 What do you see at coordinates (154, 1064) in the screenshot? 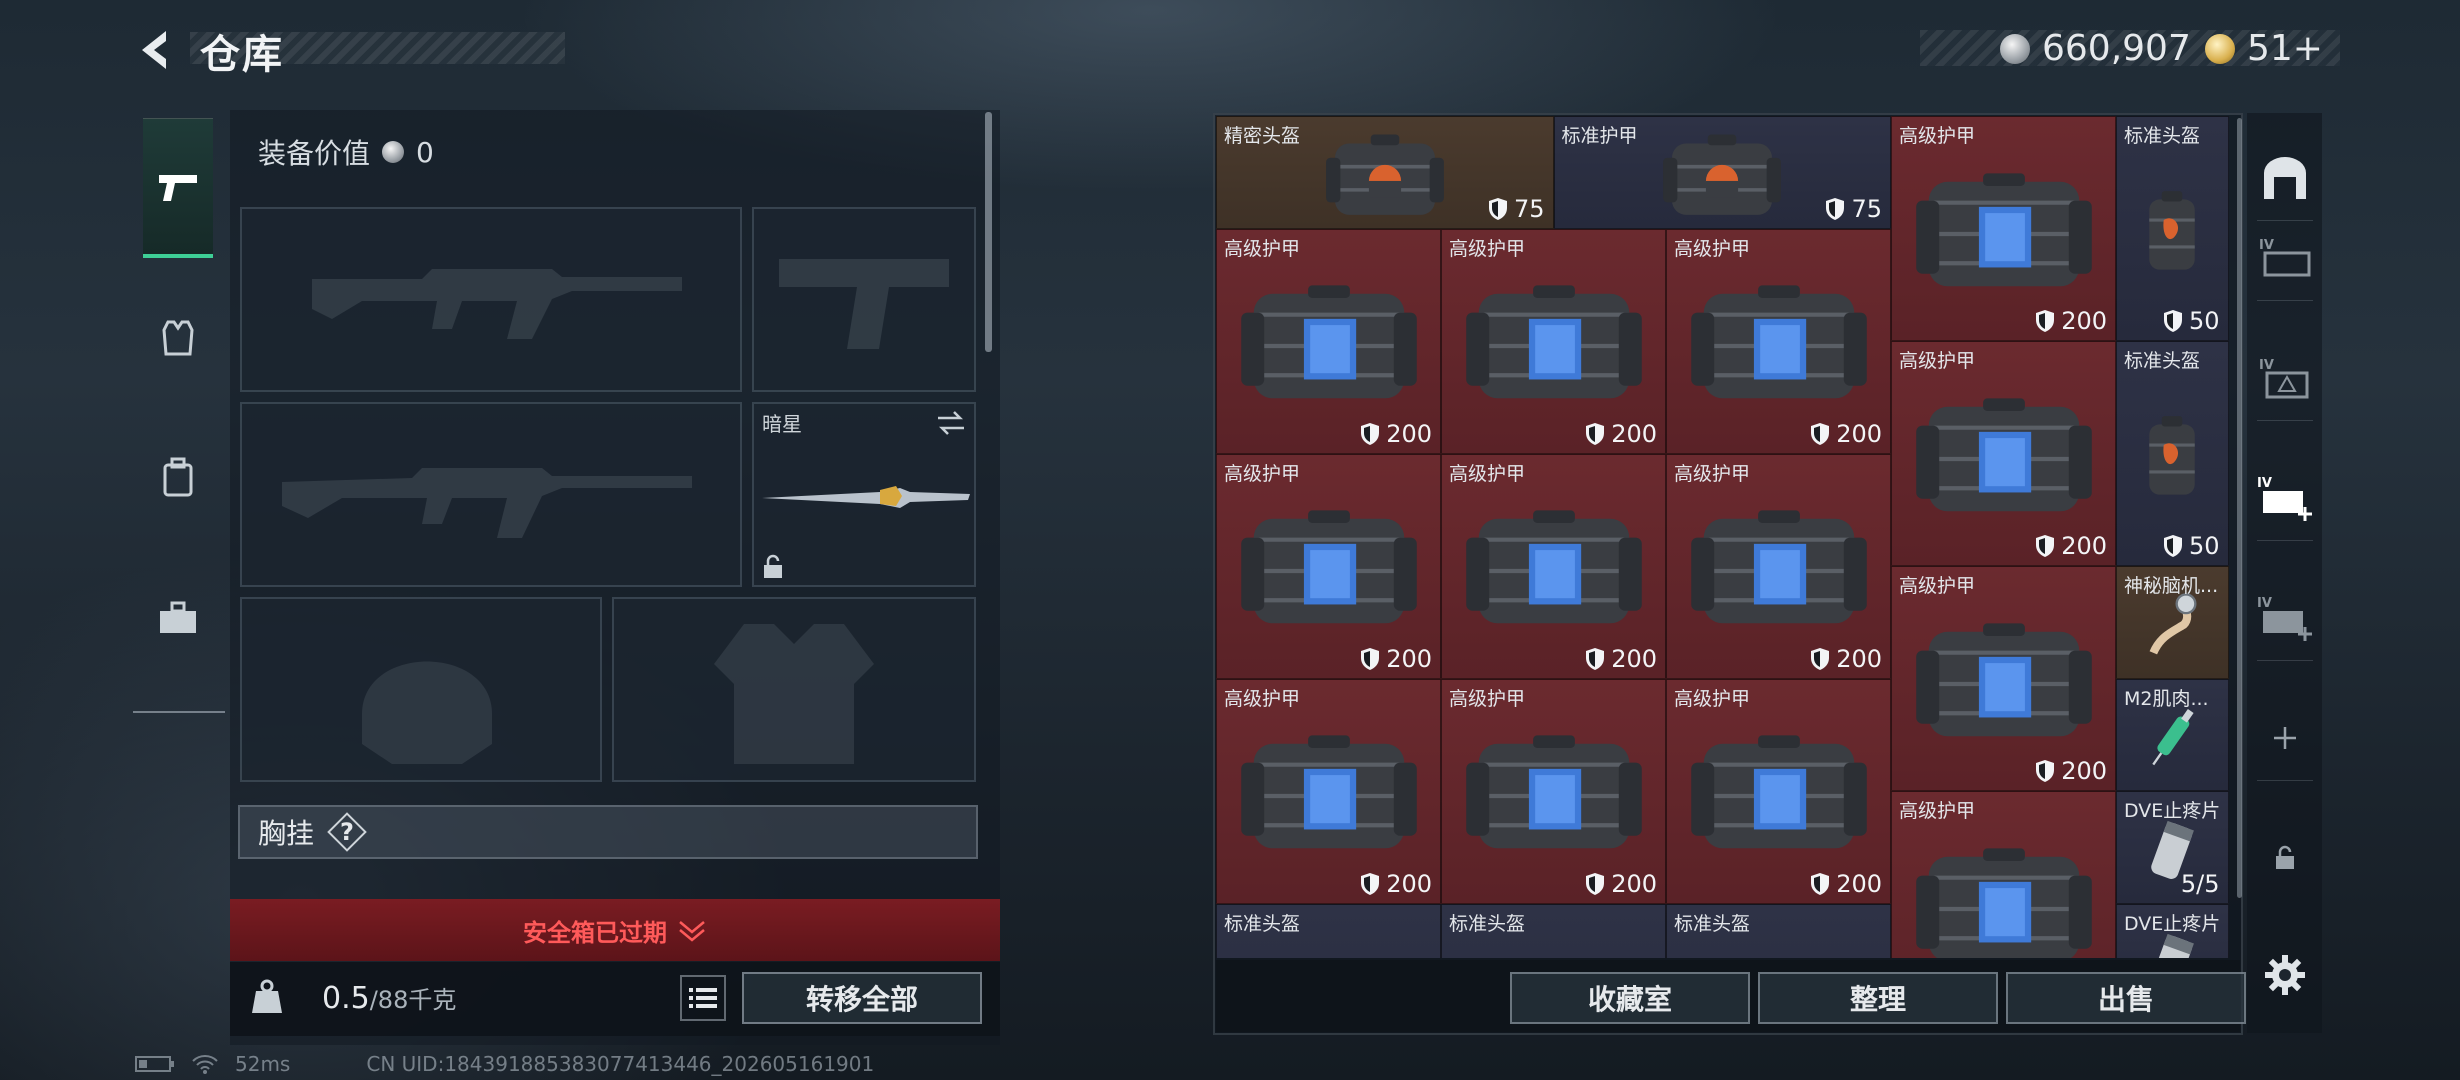
I see `battery-icon` at bounding box center [154, 1064].